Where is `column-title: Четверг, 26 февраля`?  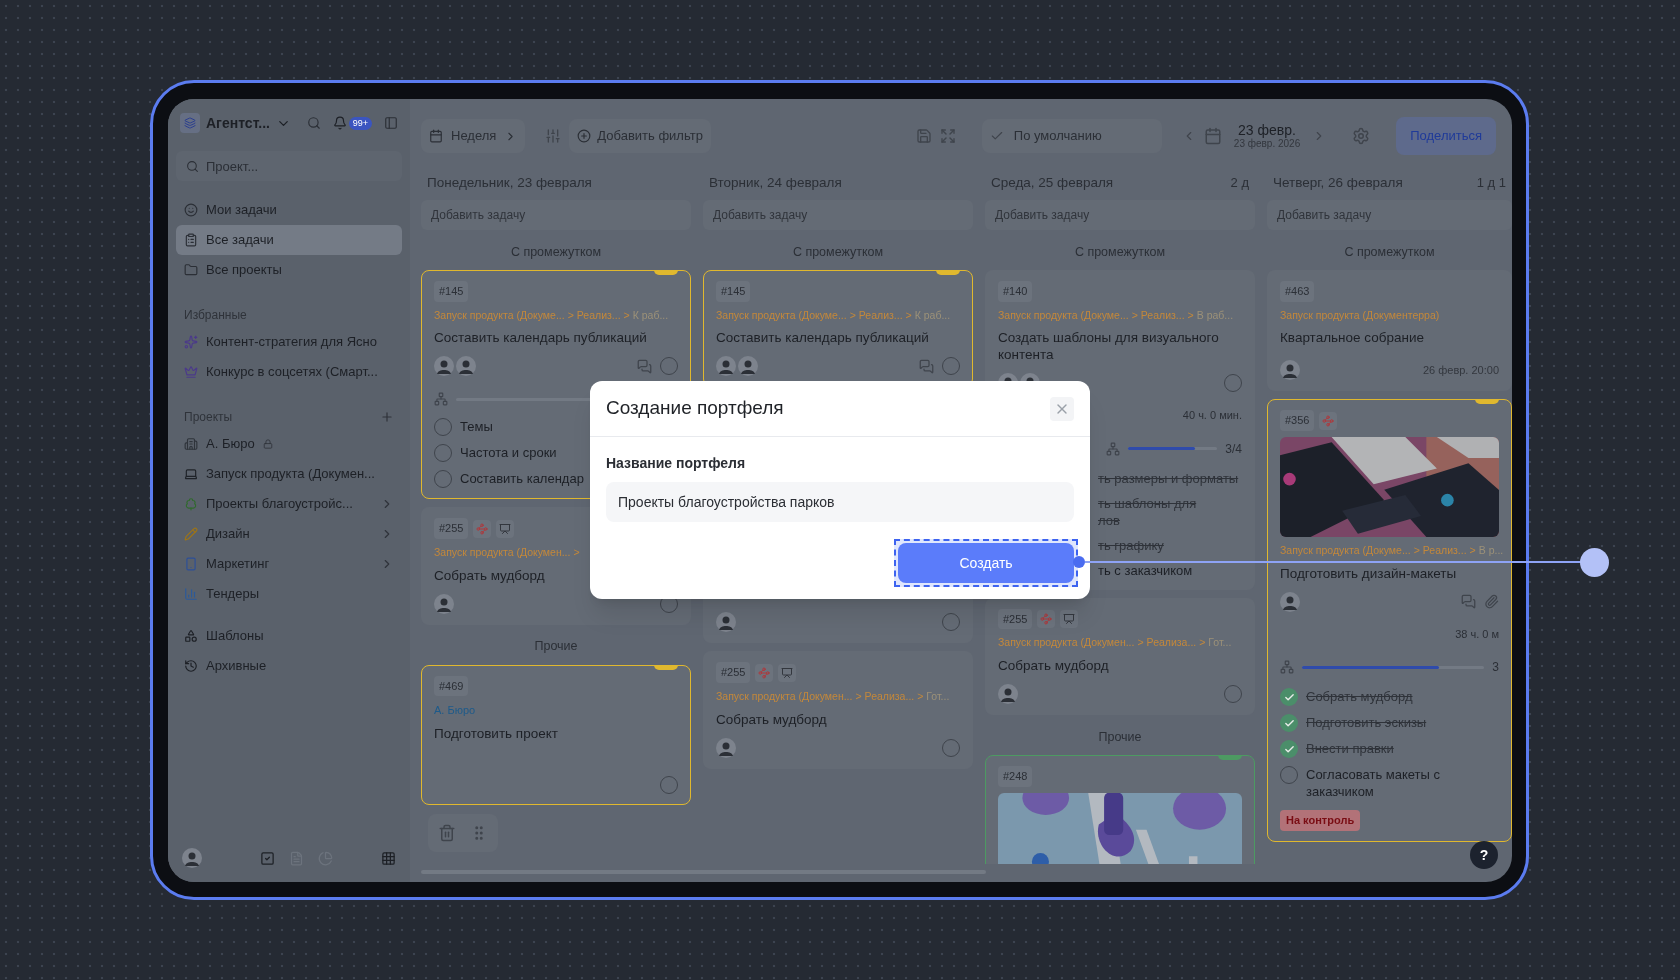 column-title: Четверг, 26 февраля is located at coordinates (1338, 182).